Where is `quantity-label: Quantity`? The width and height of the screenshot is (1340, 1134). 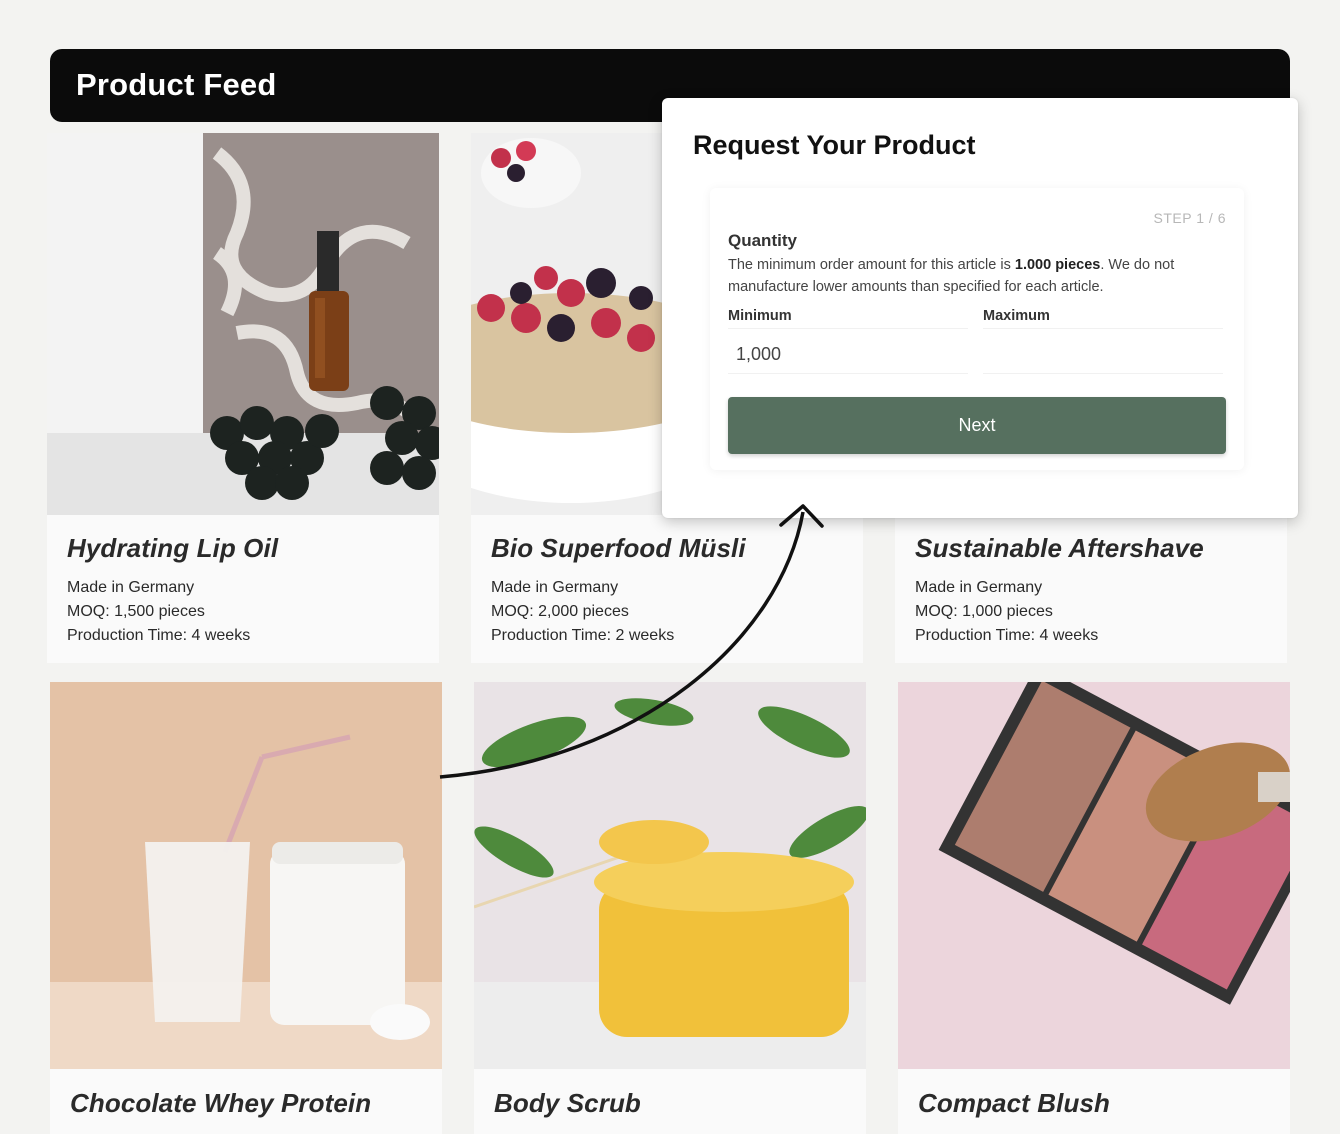
quantity-label: Quantity is located at coordinates (762, 240).